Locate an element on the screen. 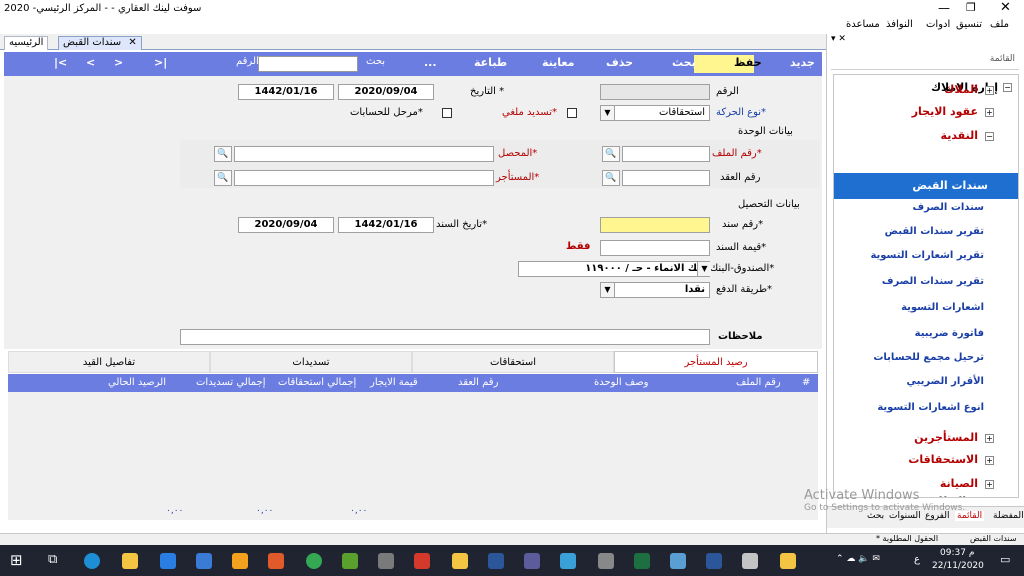 The width and height of the screenshot is (1024, 576). tenant-lookup-icon: 🔍 is located at coordinates (223, 178).